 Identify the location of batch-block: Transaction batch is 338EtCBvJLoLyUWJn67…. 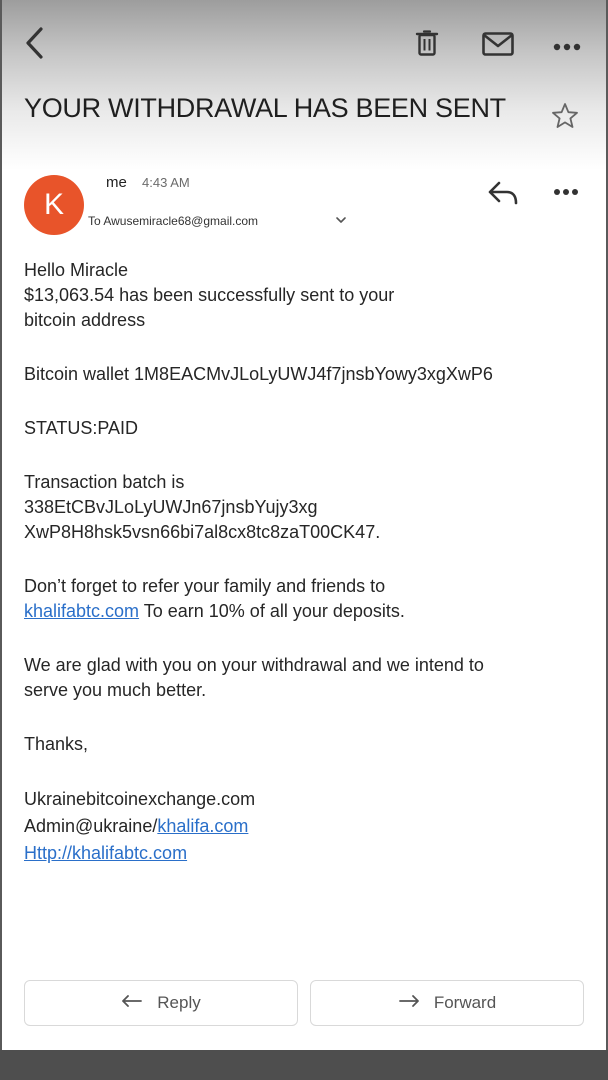
(306, 507).